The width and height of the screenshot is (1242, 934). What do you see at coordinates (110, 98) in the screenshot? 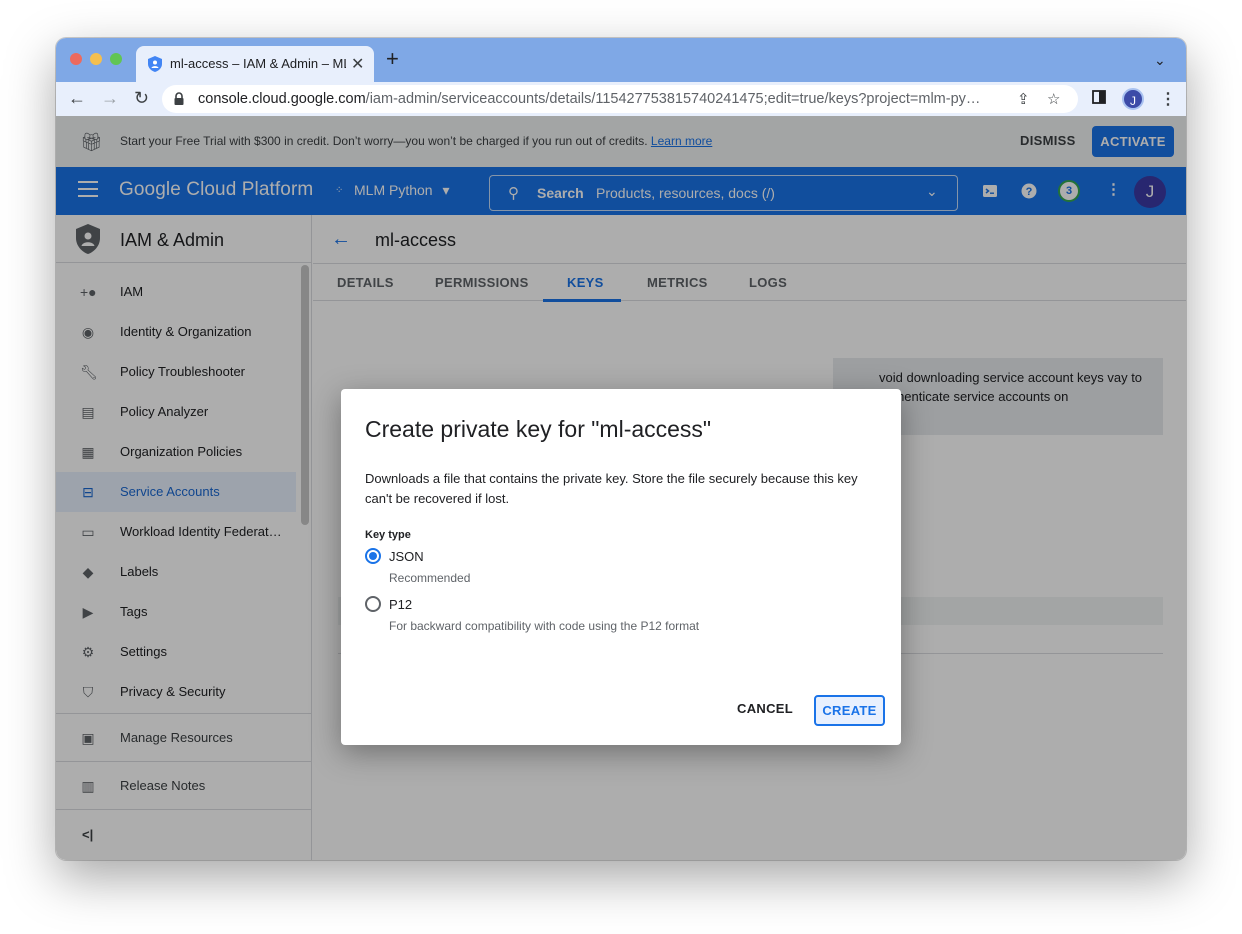
I see `forward-icon: →` at bounding box center [110, 98].